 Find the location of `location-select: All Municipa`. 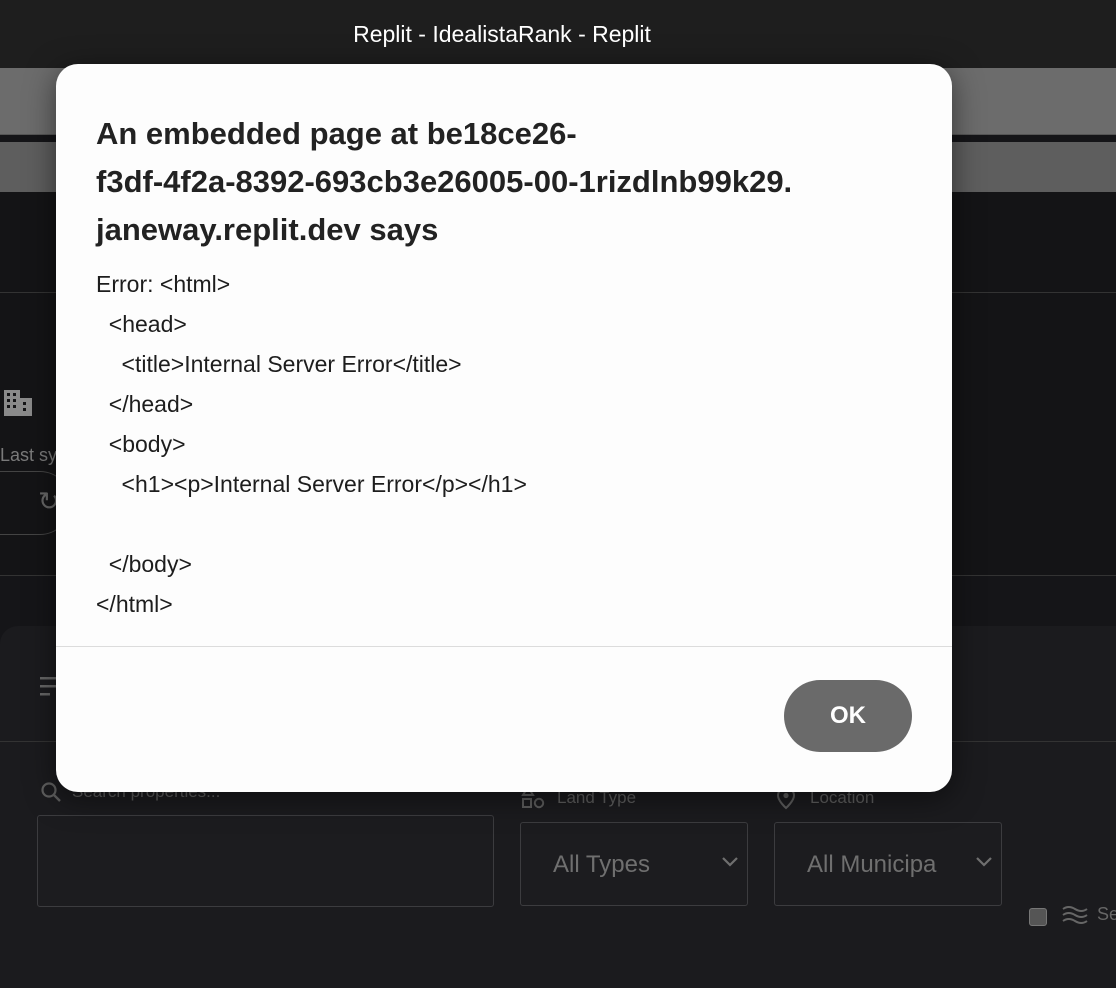

location-select: All Municipa is located at coordinates (888, 864).